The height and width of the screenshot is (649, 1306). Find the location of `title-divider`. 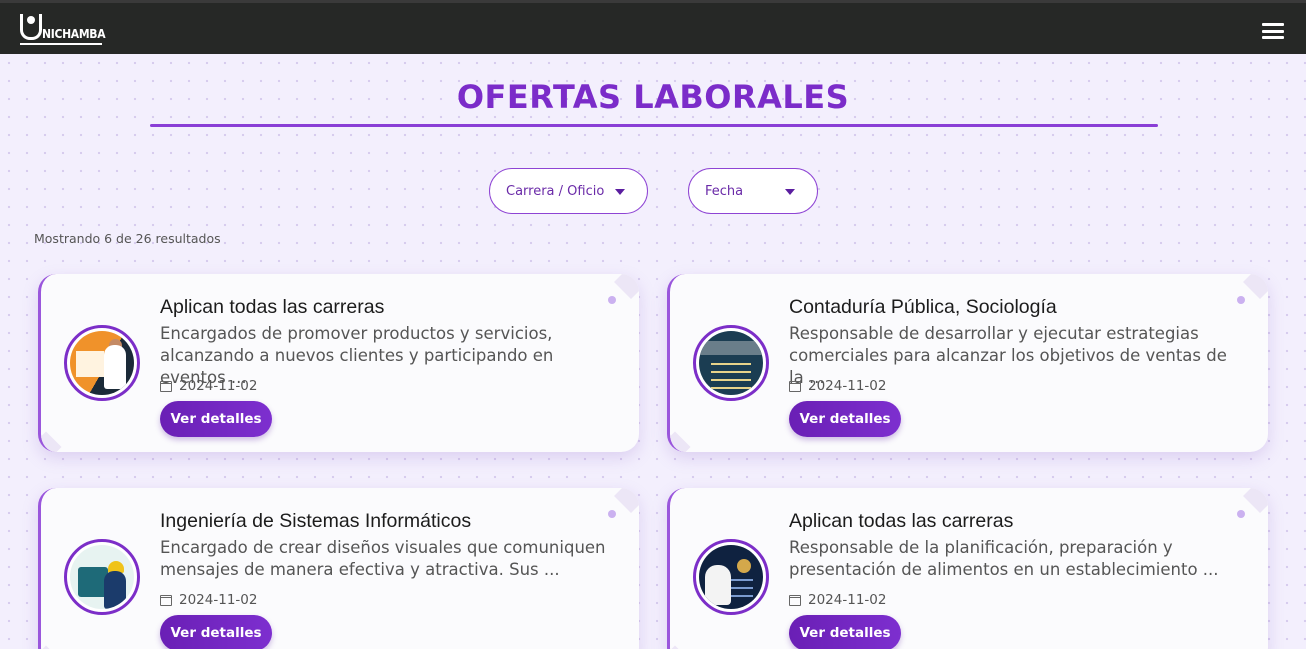

title-divider is located at coordinates (654, 125).